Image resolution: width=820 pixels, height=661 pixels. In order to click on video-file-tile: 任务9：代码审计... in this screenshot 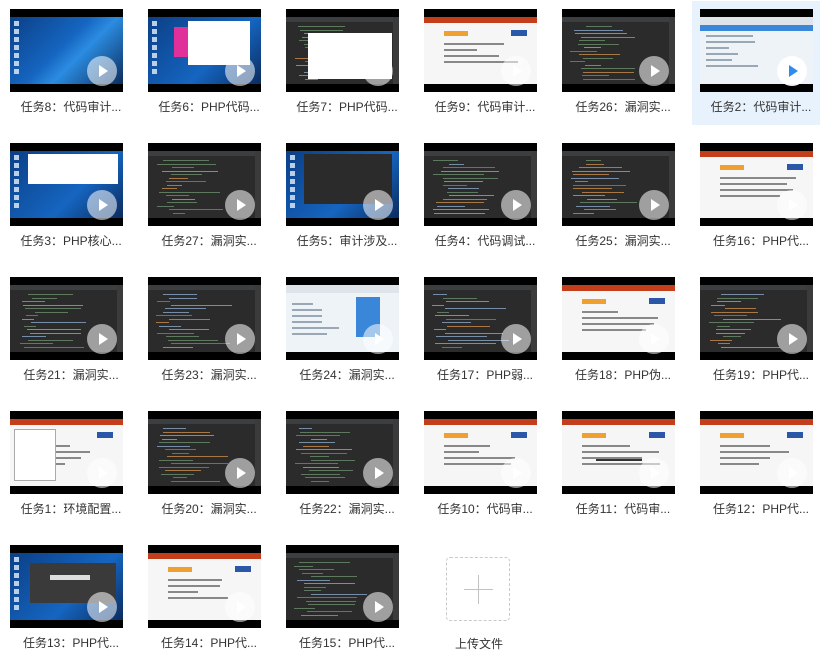, I will do `click(485, 63)`.